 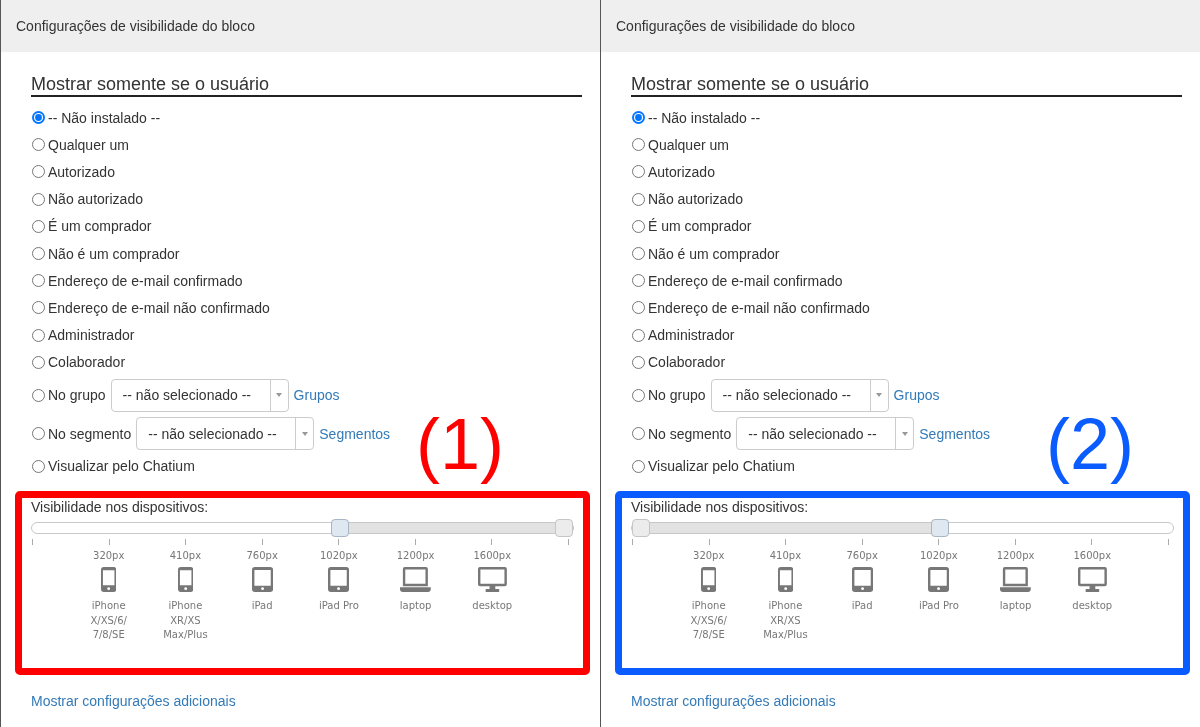 What do you see at coordinates (492, 606) in the screenshot?
I see `device-name: desktop` at bounding box center [492, 606].